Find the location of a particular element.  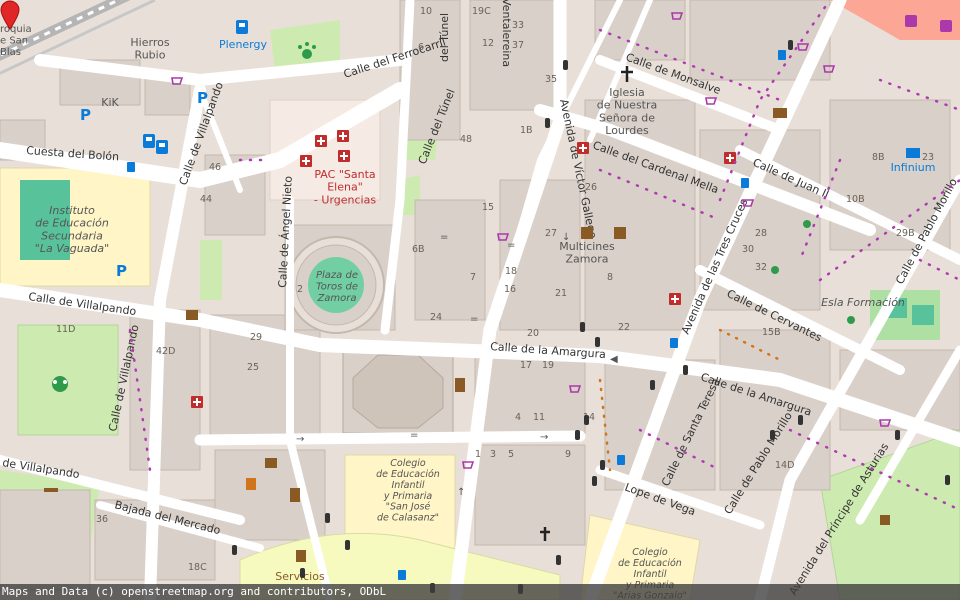

hn-23: 23 is located at coordinates (928, 157).